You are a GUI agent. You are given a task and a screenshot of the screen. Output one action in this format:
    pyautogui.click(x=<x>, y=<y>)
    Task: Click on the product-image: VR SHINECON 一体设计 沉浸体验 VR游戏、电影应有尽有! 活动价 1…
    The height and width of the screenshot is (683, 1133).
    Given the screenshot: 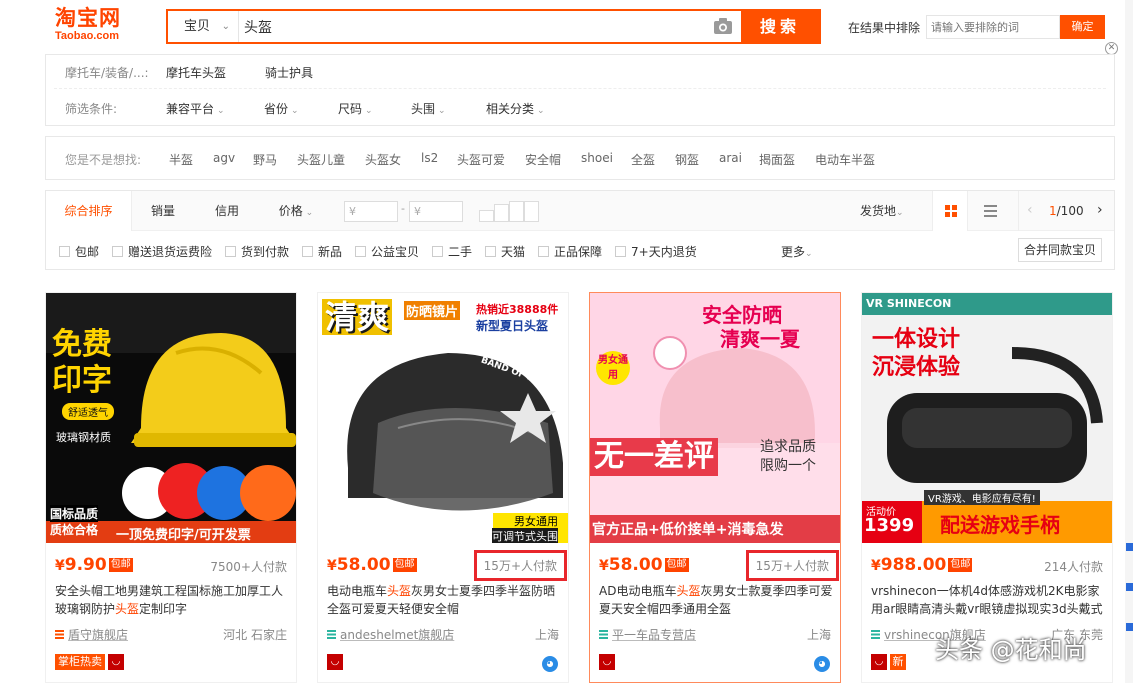 What is the action you would take?
    pyautogui.click(x=987, y=418)
    